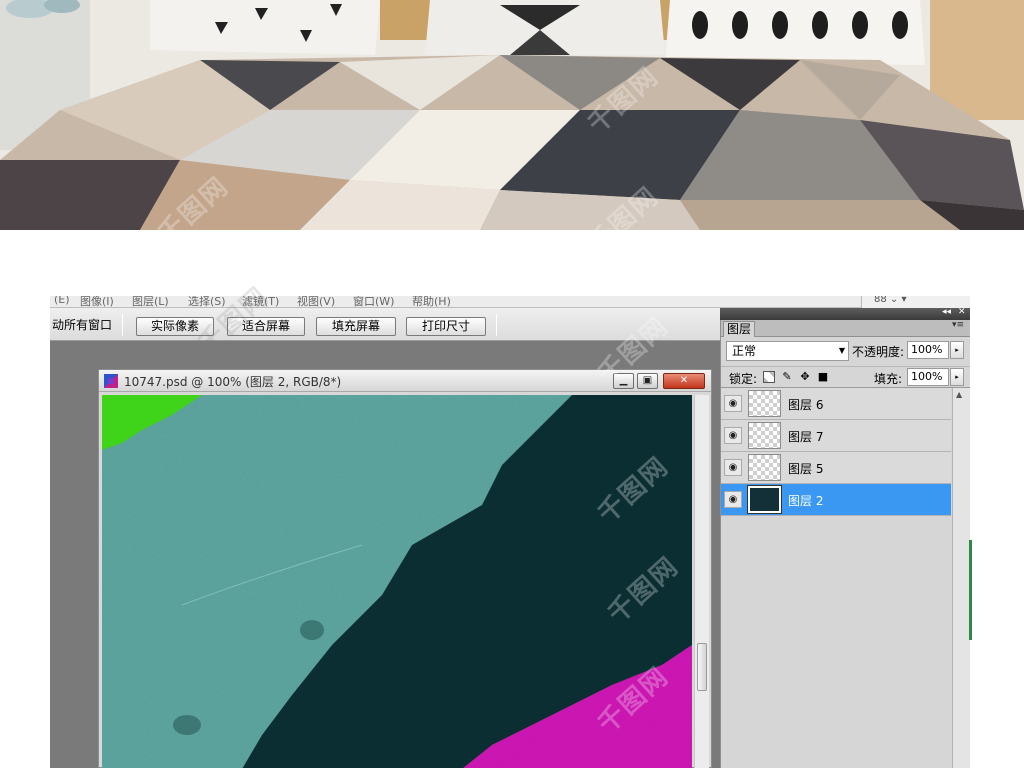 This screenshot has width=1024, height=768. What do you see at coordinates (961, 578) in the screenshot?
I see `layers-scrollbar: ▲` at bounding box center [961, 578].